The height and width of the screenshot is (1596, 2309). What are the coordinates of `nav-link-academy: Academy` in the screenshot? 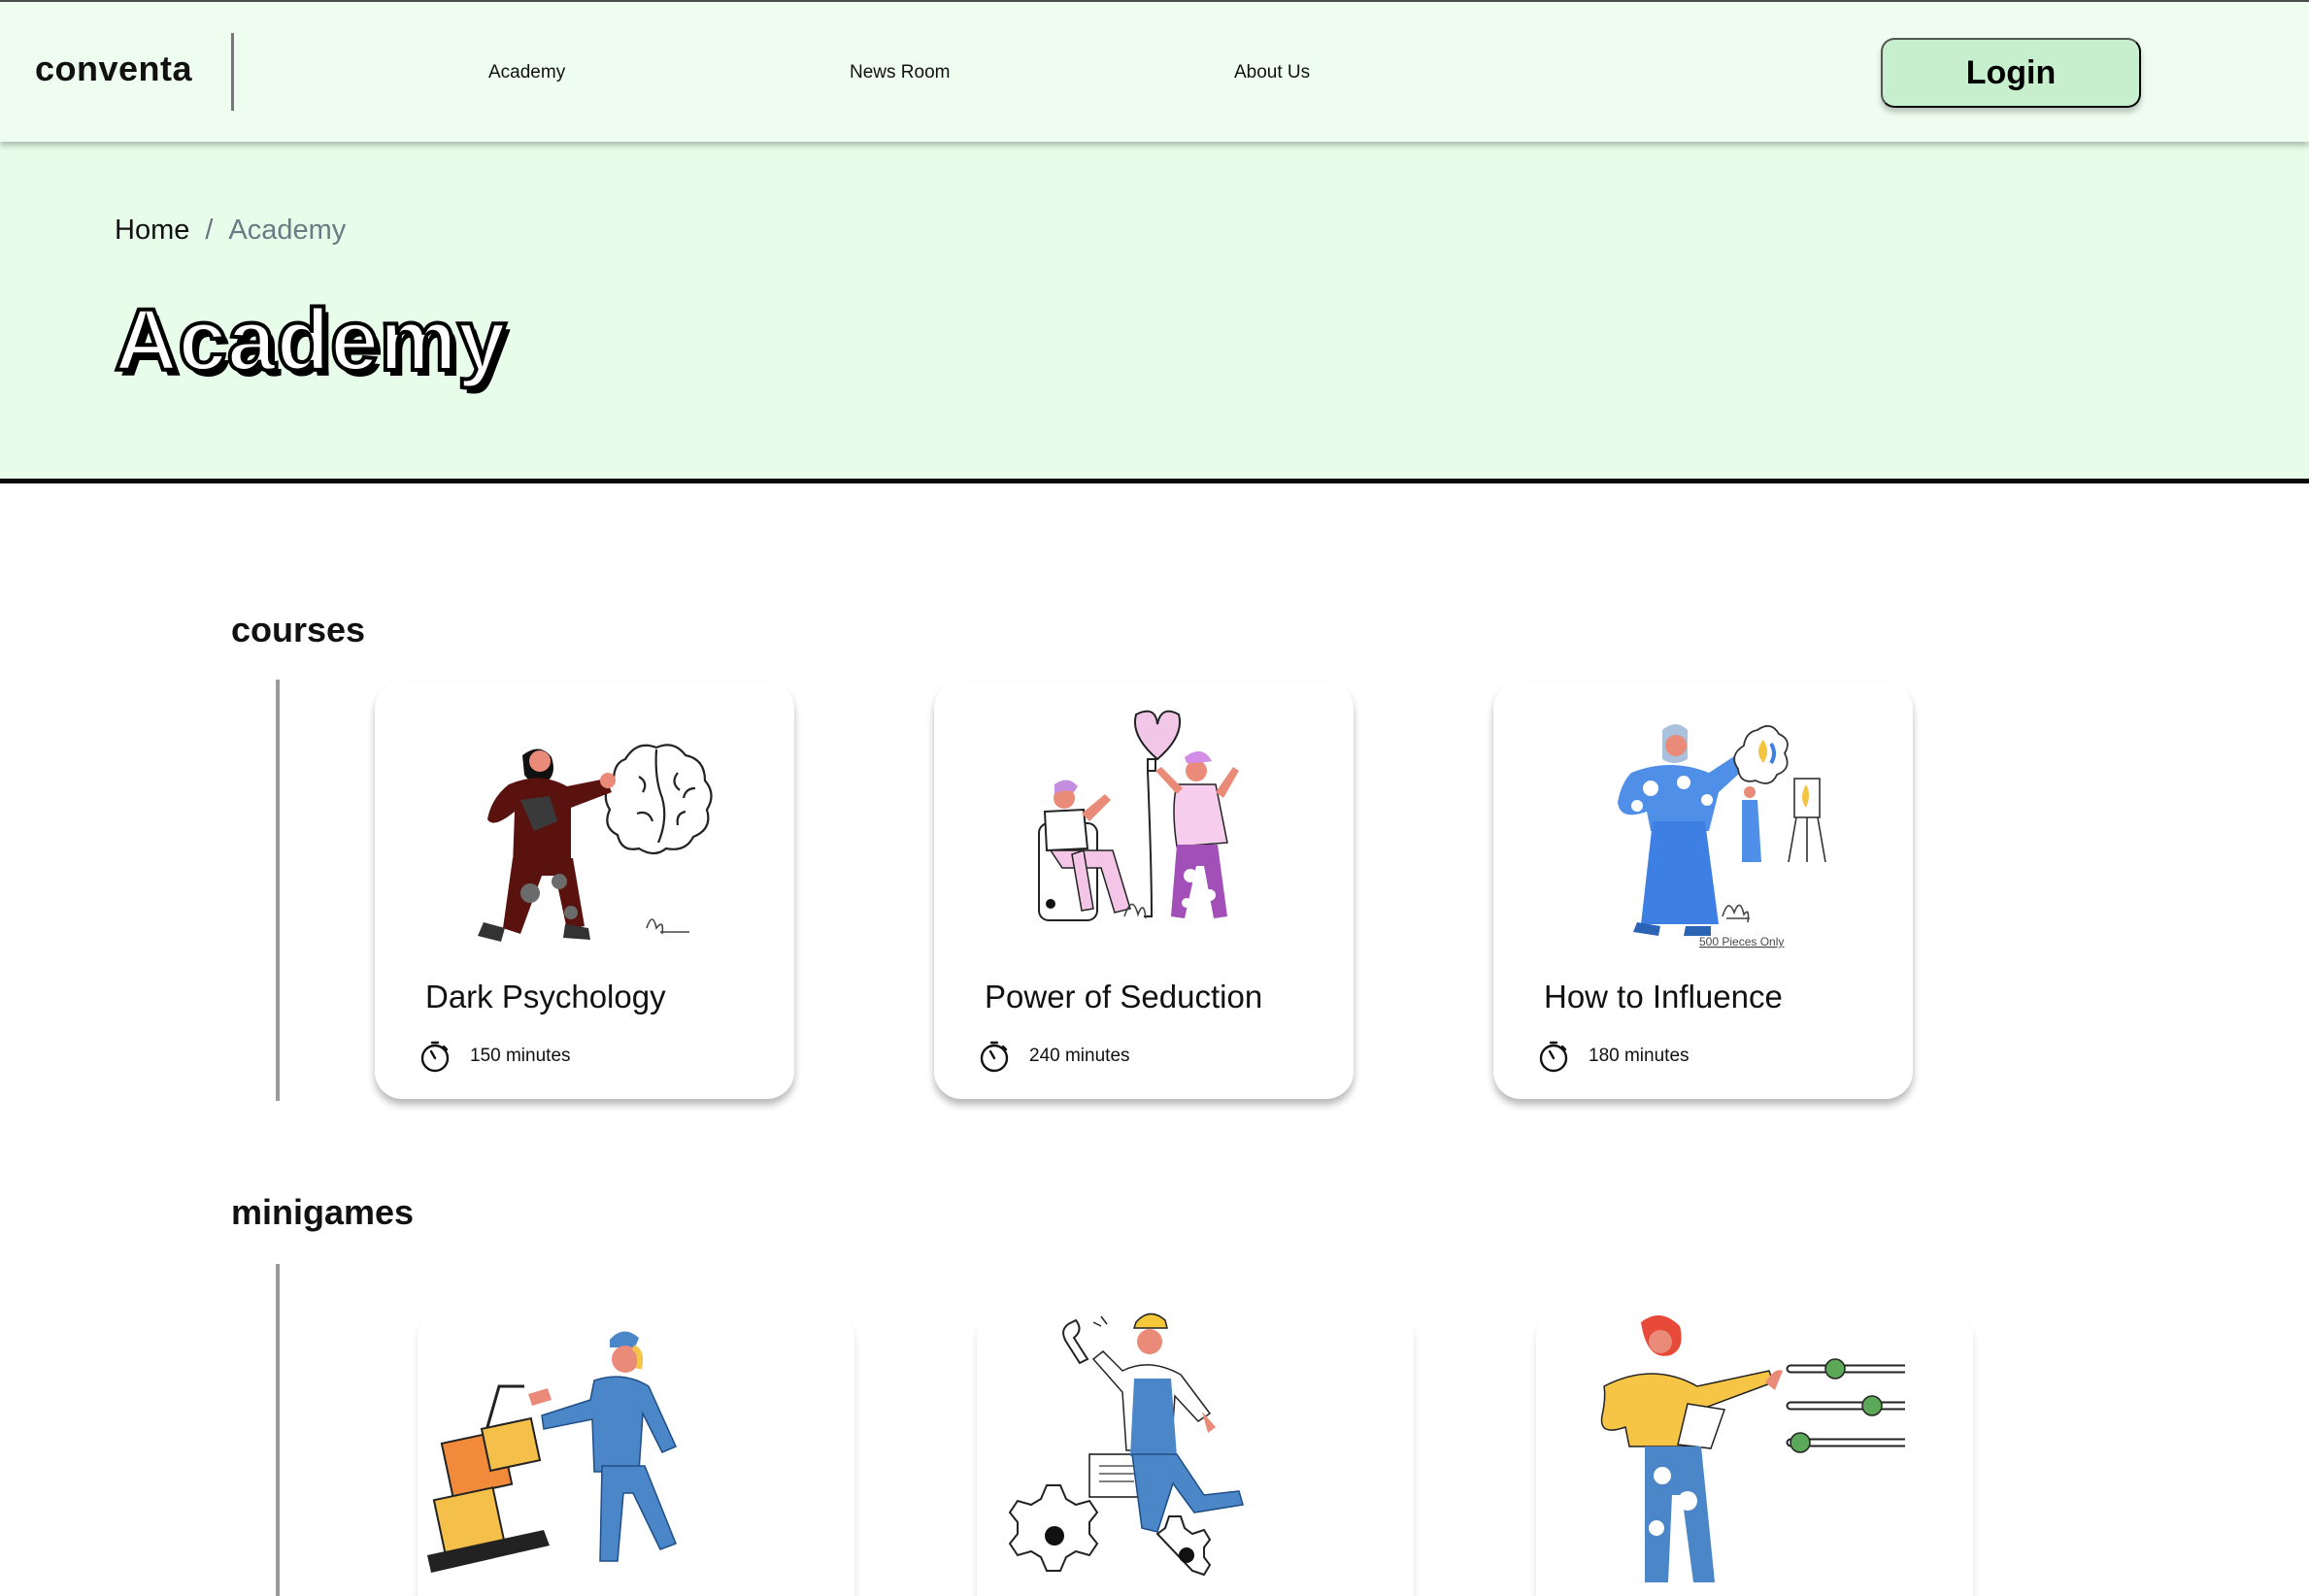 It's located at (526, 72).